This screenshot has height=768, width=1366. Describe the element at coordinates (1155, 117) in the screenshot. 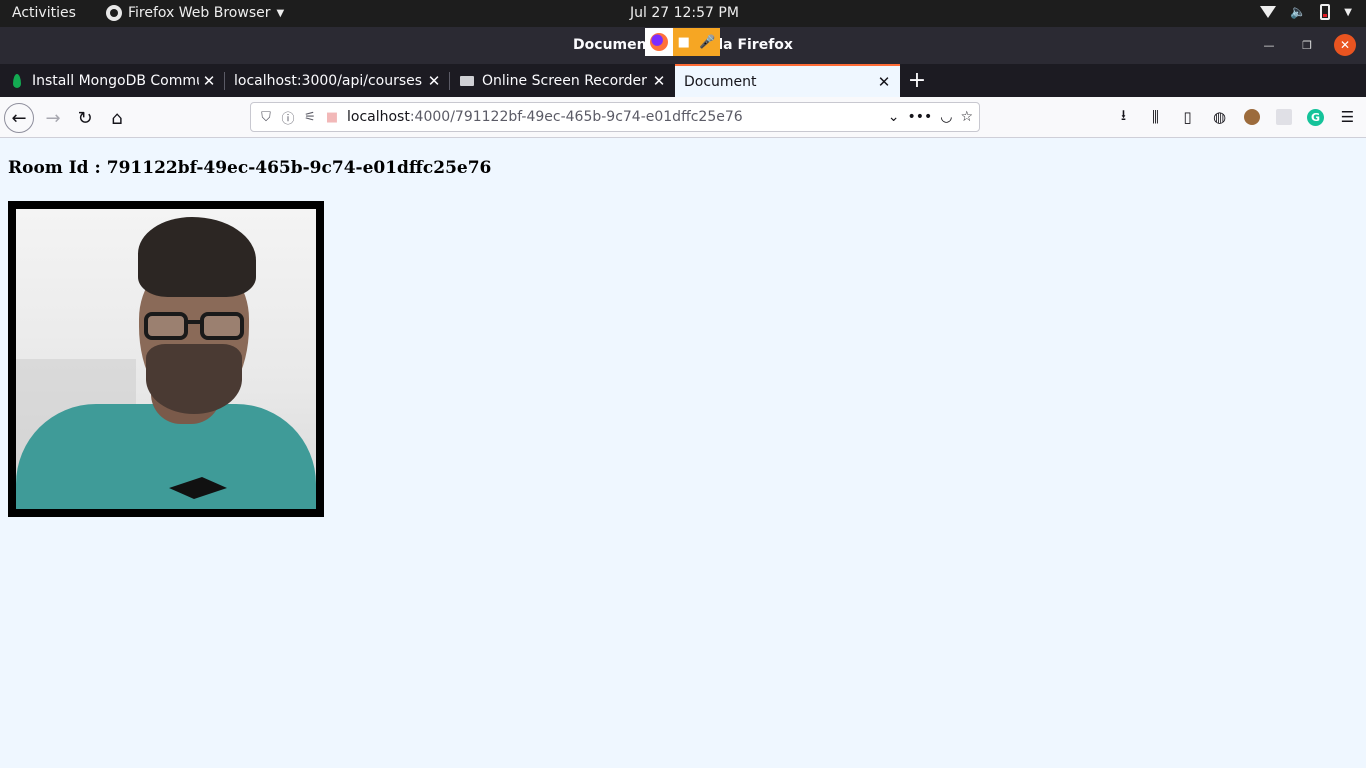

I see `library-icon: ⫼` at that location.